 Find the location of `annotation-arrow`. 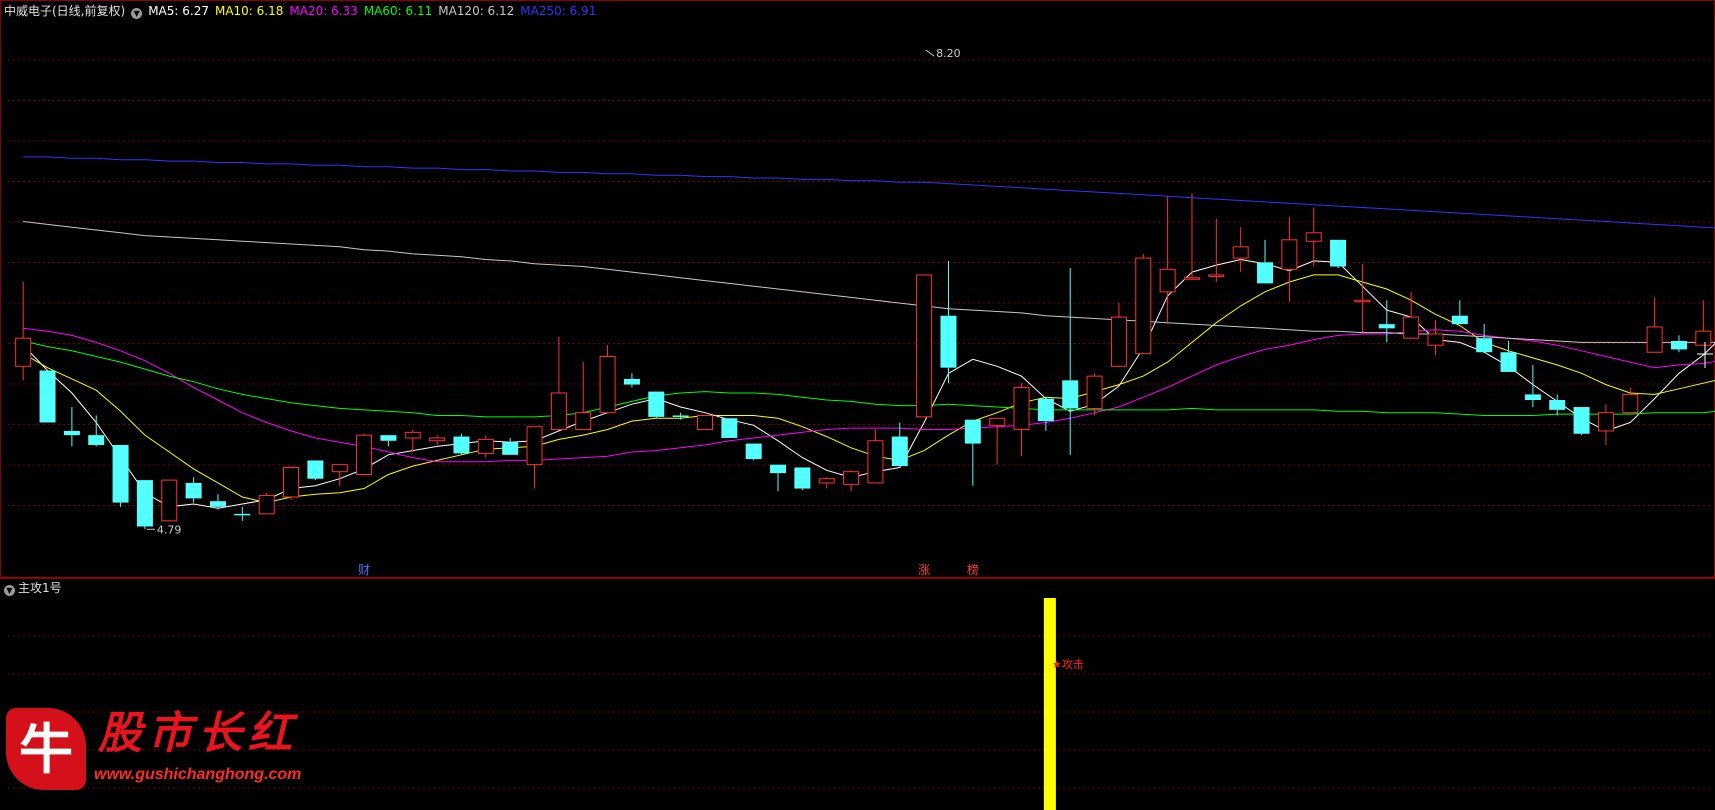

annotation-arrow is located at coordinates (930, 53).